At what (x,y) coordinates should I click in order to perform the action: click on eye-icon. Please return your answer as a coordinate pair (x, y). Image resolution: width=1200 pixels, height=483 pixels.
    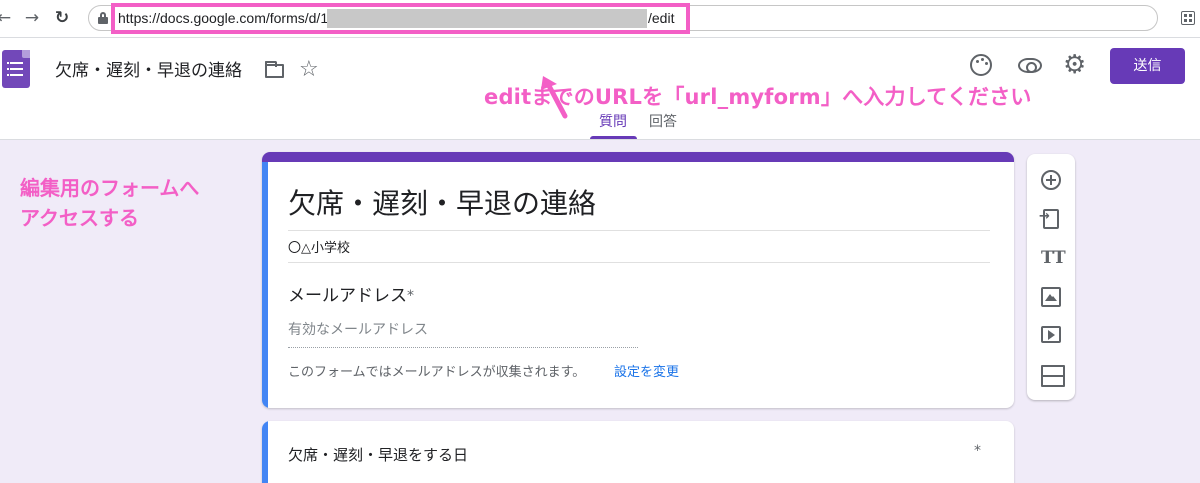
    Looking at the image, I should click on (1030, 65).